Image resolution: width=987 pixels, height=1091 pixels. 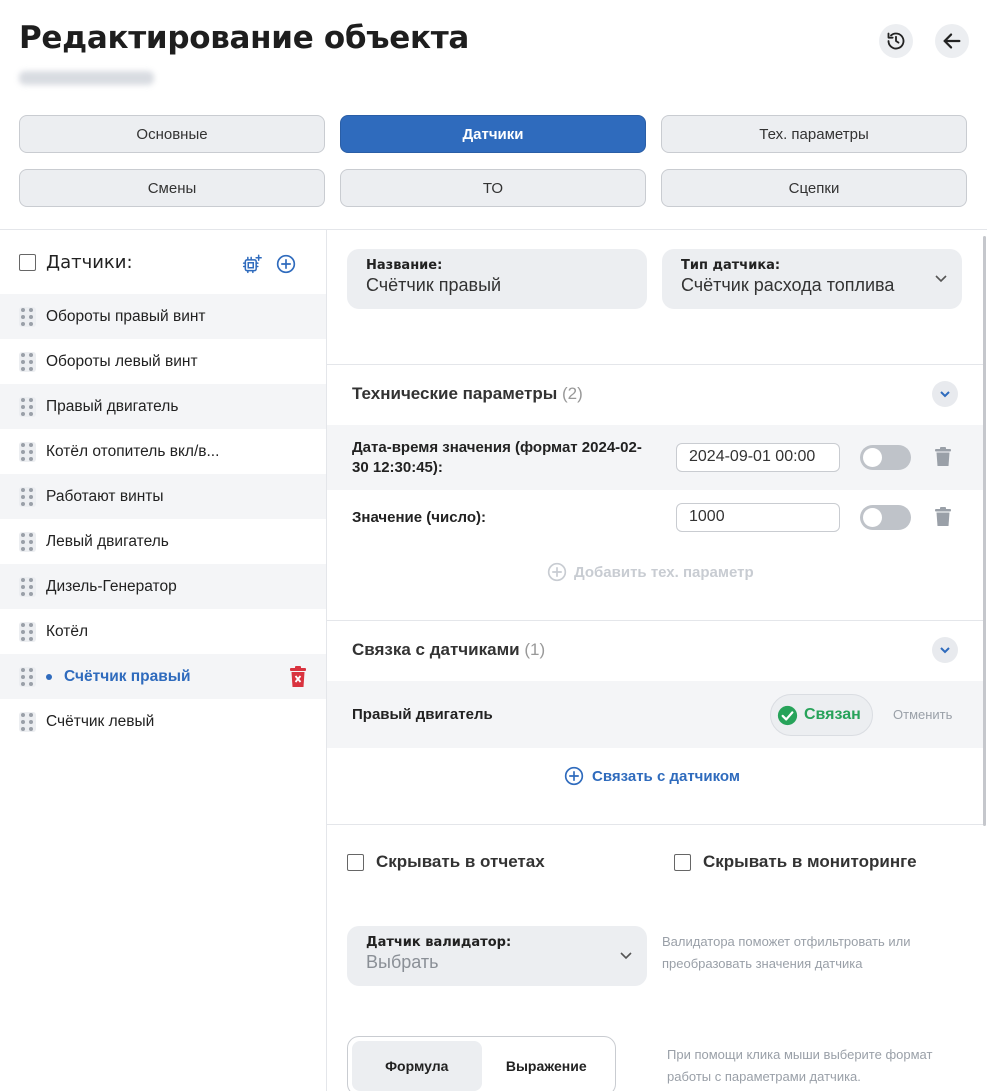 I want to click on hide-in-monitoring-checkbox, so click(x=682, y=862).